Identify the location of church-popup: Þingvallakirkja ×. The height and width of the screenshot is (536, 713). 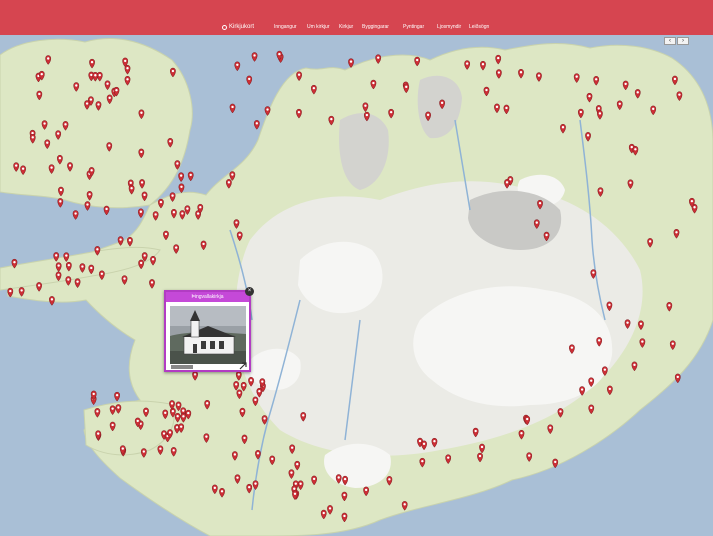
(209, 329).